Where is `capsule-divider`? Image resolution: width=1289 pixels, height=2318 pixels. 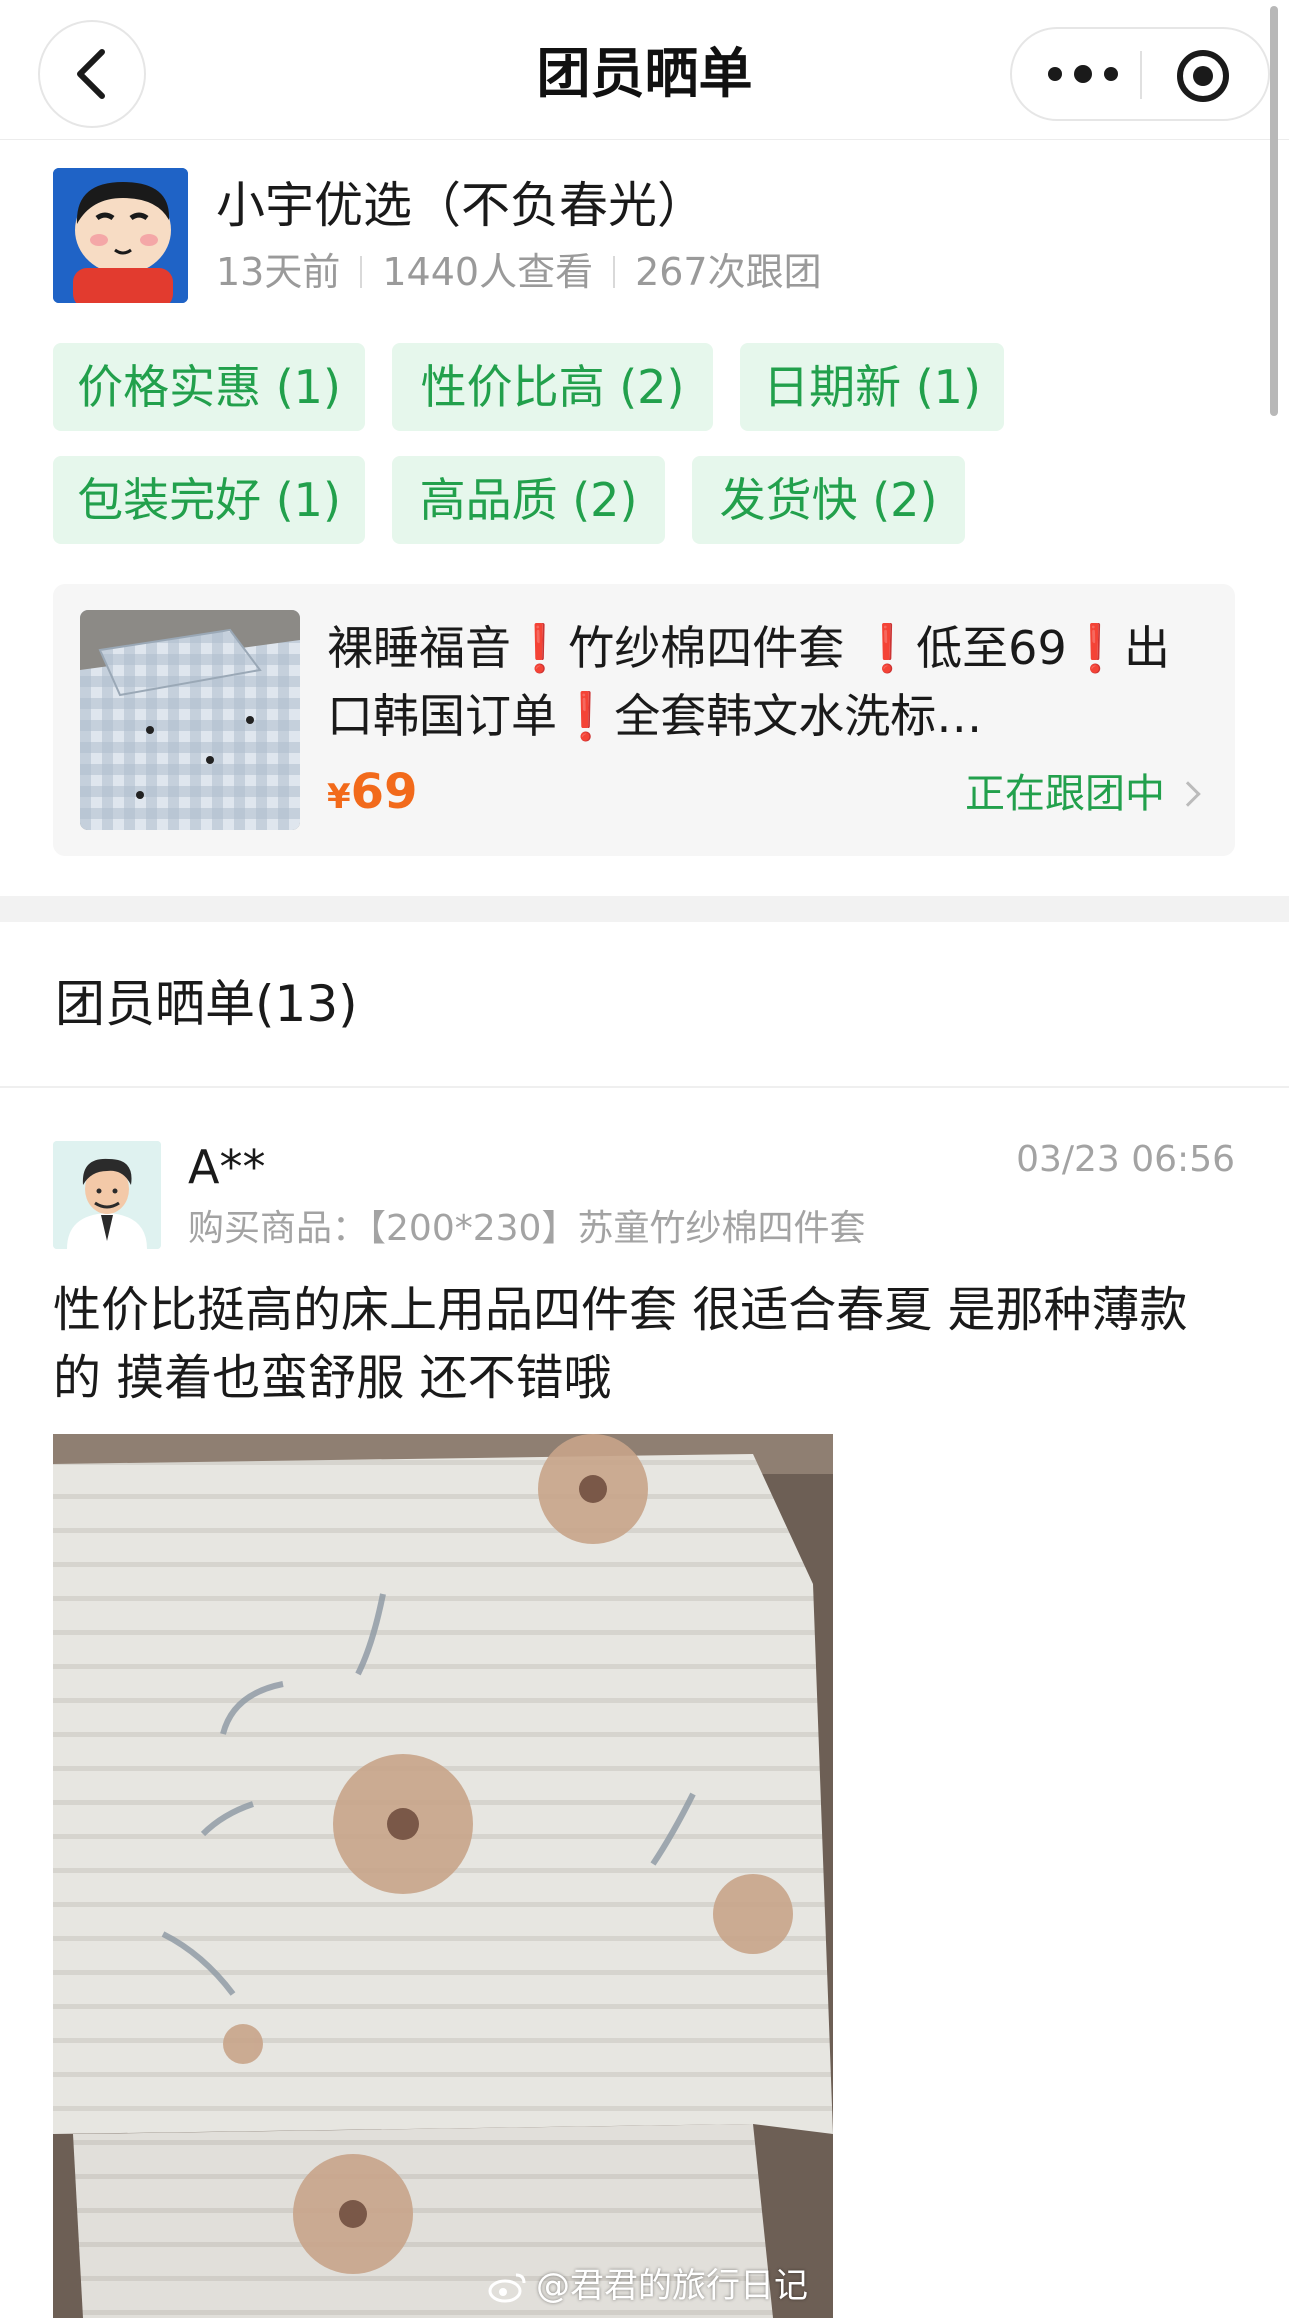
capsule-divider is located at coordinates (1141, 75).